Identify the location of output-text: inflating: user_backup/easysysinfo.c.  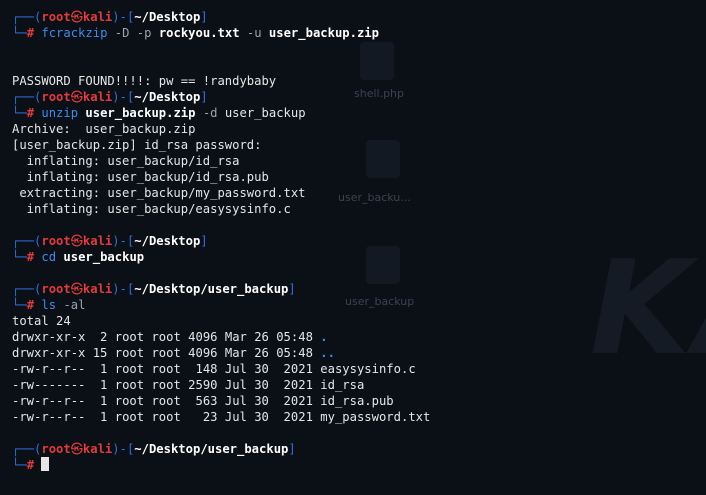
(151, 209).